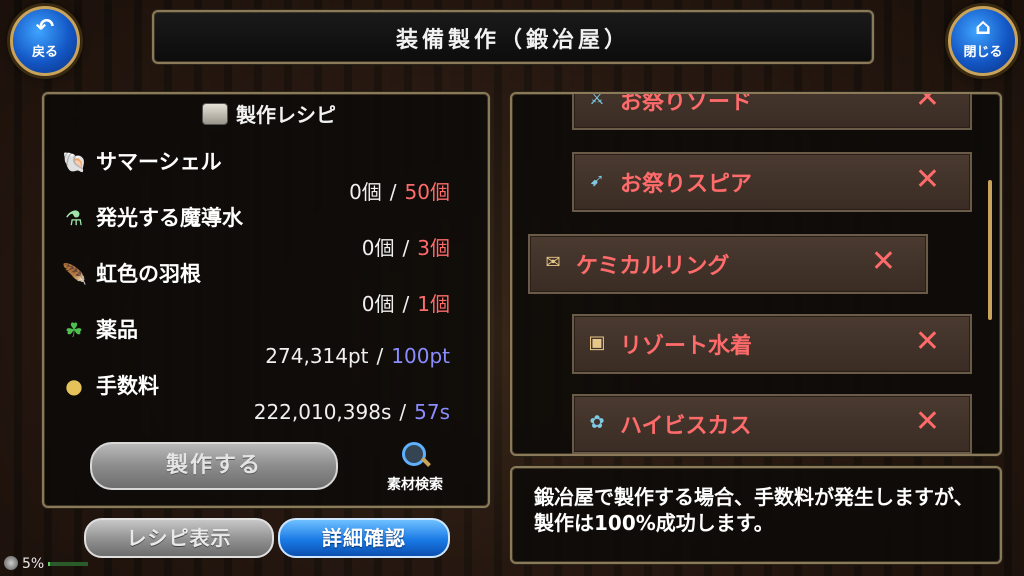  What do you see at coordinates (990, 250) in the screenshot?
I see `list-scrollbar` at bounding box center [990, 250].